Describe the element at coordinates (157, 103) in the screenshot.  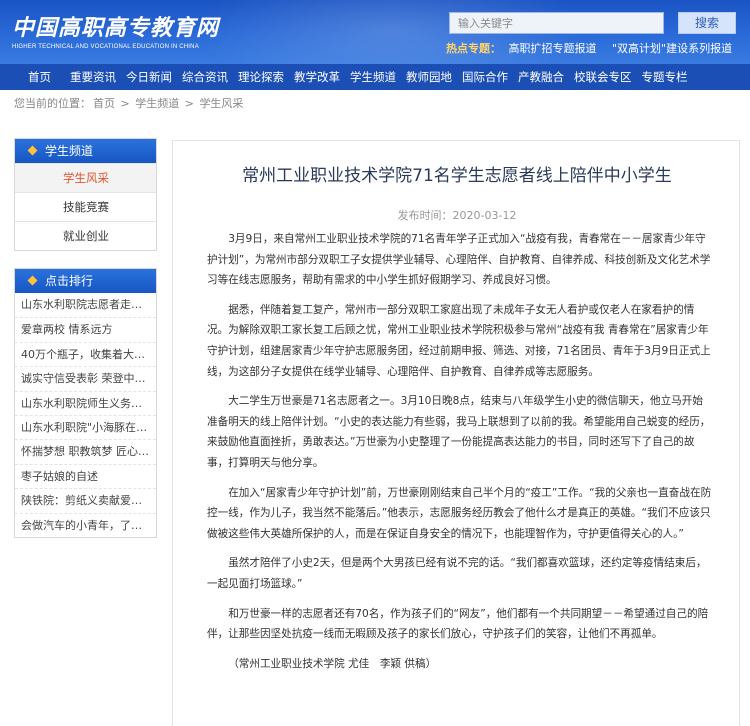
I see `breadcrumb-link-channel: 学生频道` at that location.